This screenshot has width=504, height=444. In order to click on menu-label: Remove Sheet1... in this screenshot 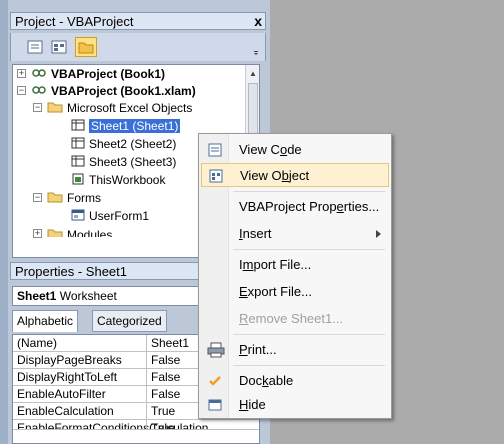, I will do `click(291, 318)`.